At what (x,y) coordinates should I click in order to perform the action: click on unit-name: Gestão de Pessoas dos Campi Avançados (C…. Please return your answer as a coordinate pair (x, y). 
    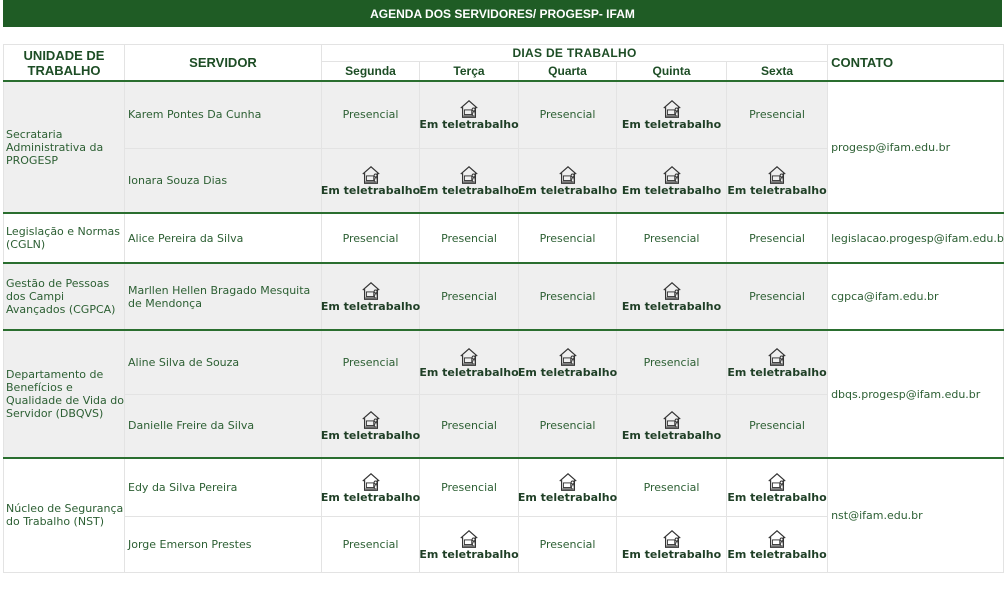
    Looking at the image, I should click on (64, 296).